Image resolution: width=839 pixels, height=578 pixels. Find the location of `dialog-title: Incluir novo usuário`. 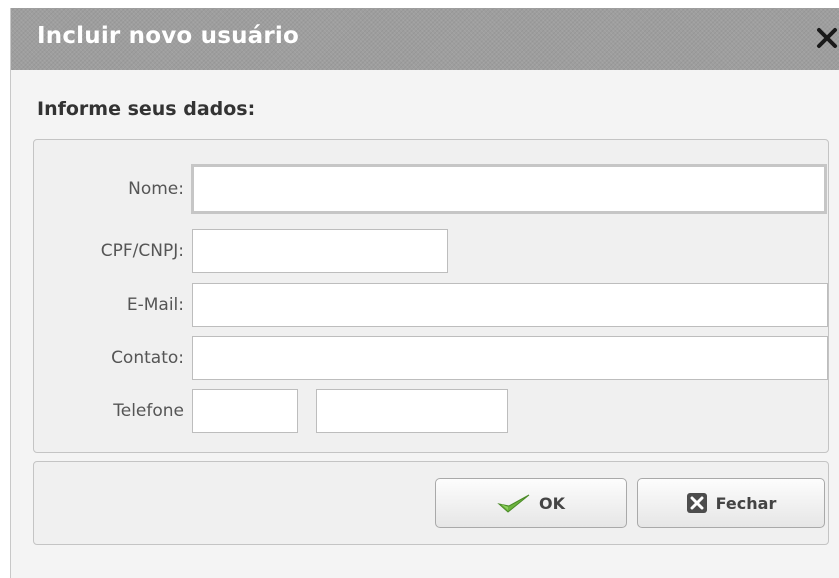

dialog-title: Incluir novo usuário is located at coordinates (168, 36).